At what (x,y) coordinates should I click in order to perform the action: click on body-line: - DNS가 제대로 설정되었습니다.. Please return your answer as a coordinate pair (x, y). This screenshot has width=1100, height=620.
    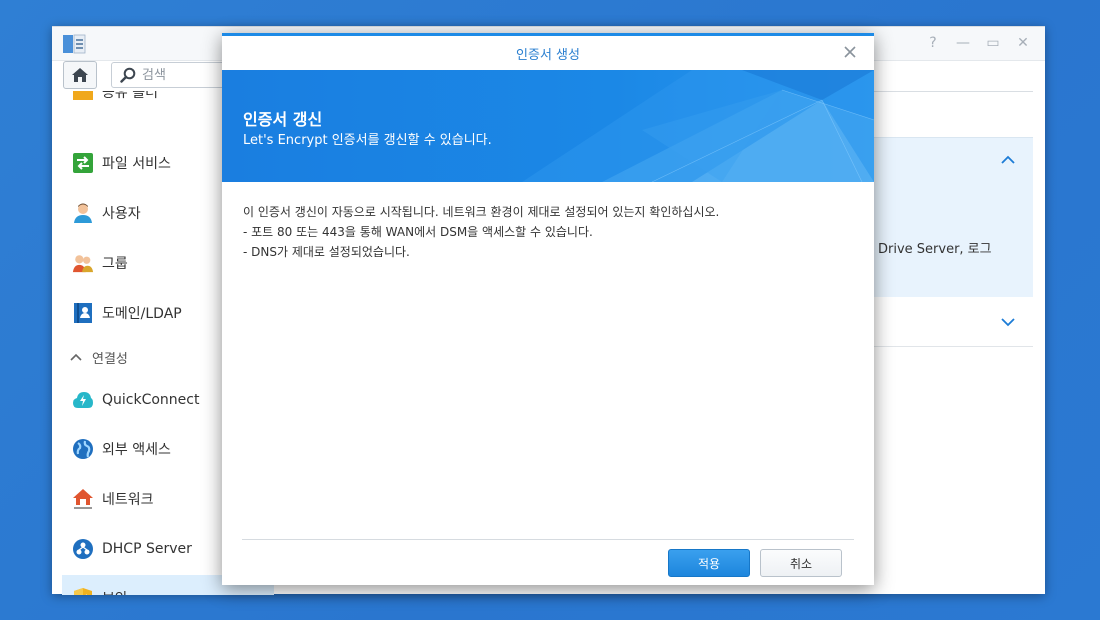
    Looking at the image, I should click on (326, 252).